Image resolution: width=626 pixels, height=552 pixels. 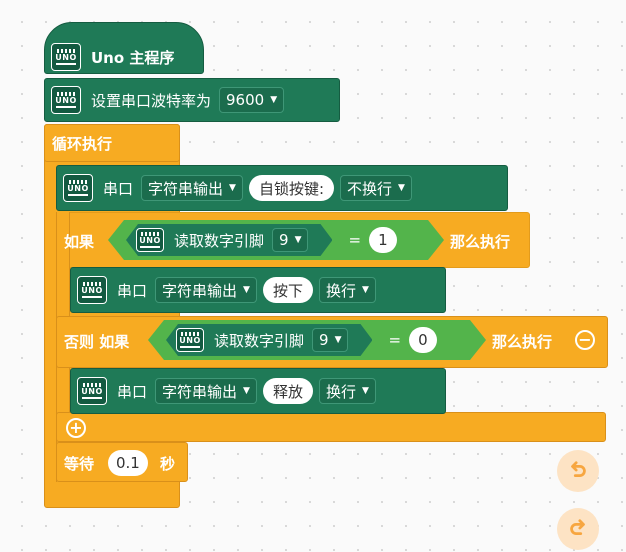 I want to click on read-digital-pin-block-2: UNO 读取数字引脚 9 ▼, so click(x=269, y=340).